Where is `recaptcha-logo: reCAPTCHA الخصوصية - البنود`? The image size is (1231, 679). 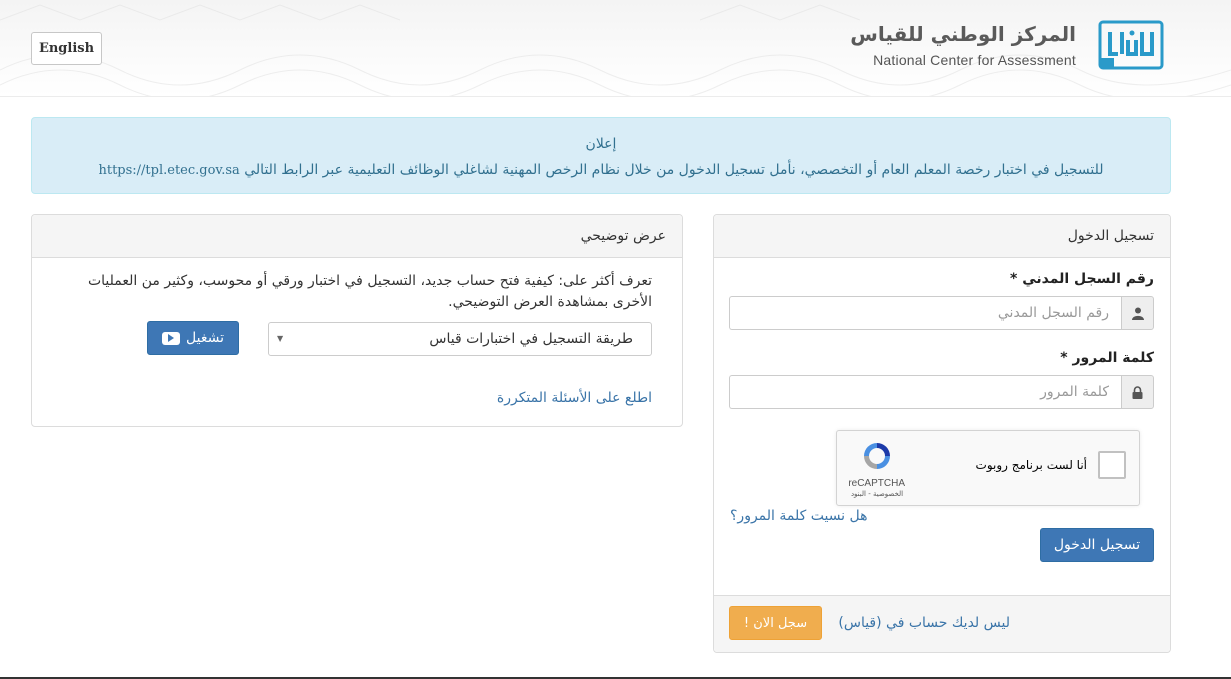 recaptcha-logo: reCAPTCHA الخصوصية - البنود is located at coordinates (876, 469).